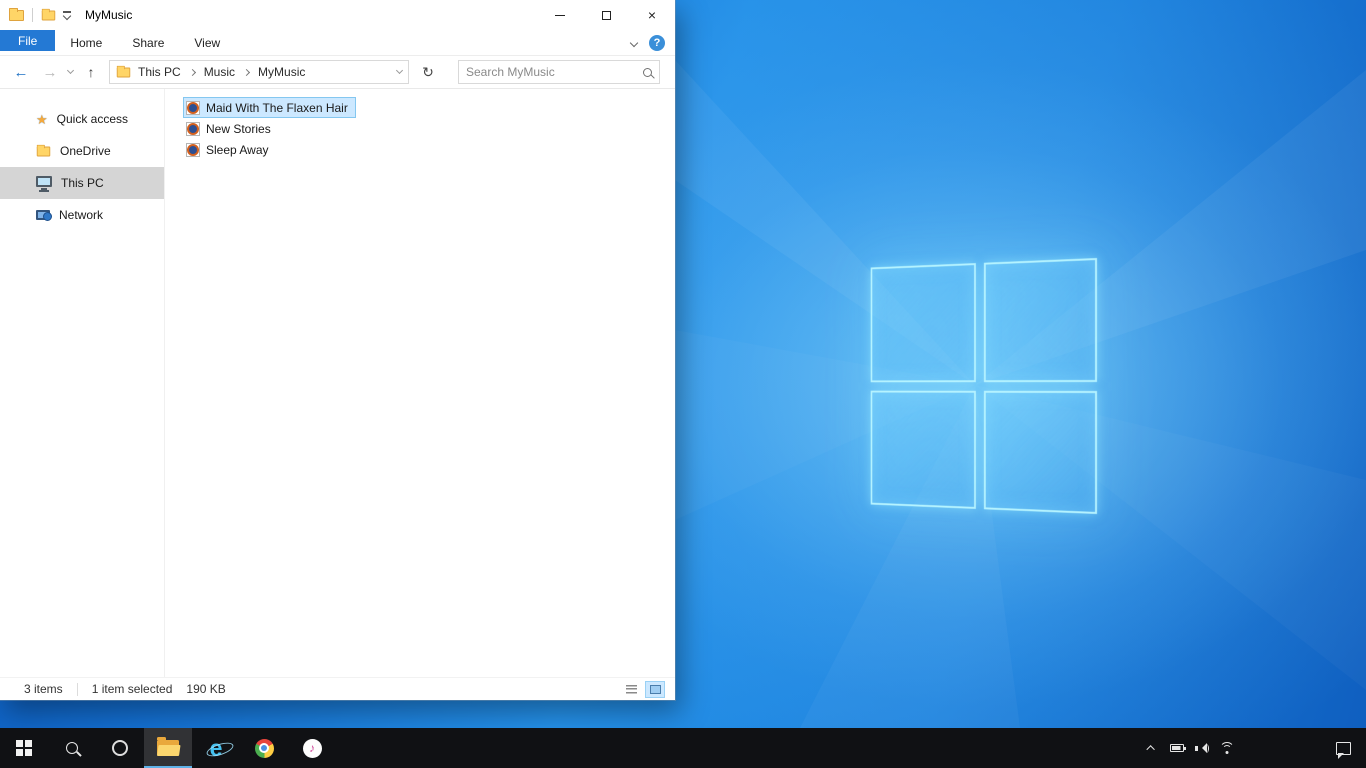 Image resolution: width=1366 pixels, height=768 pixels. I want to click on file-item: Sleep Away, so click(230, 149).